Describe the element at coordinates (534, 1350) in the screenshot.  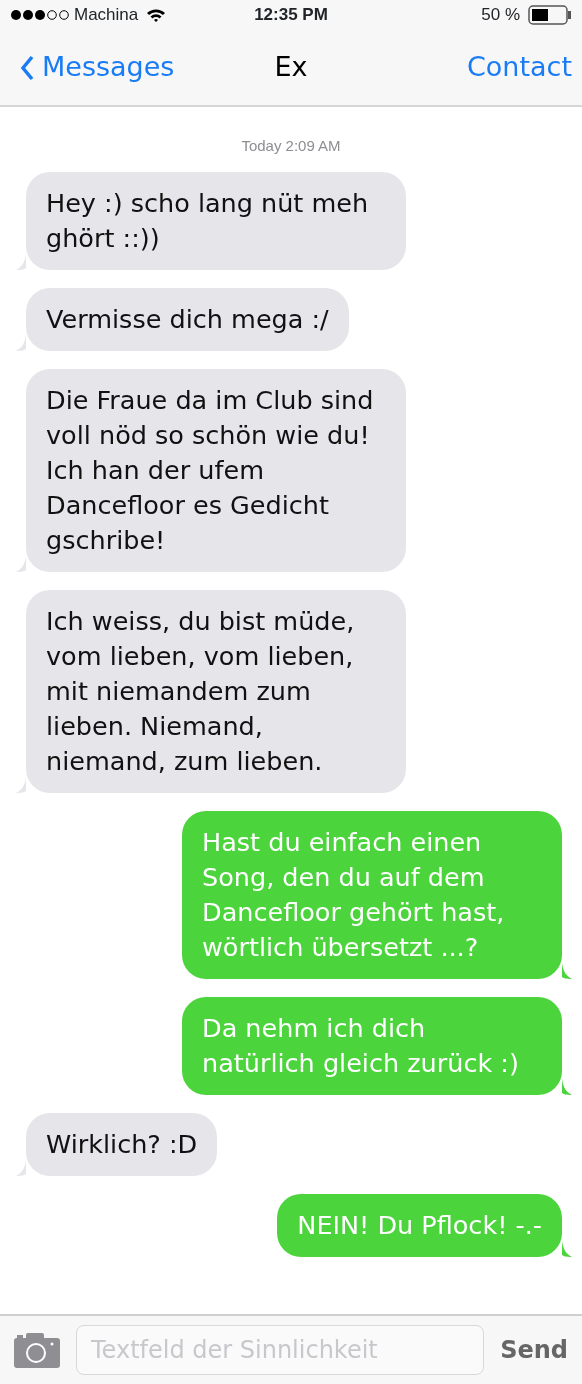
I see `send-button: Send` at that location.